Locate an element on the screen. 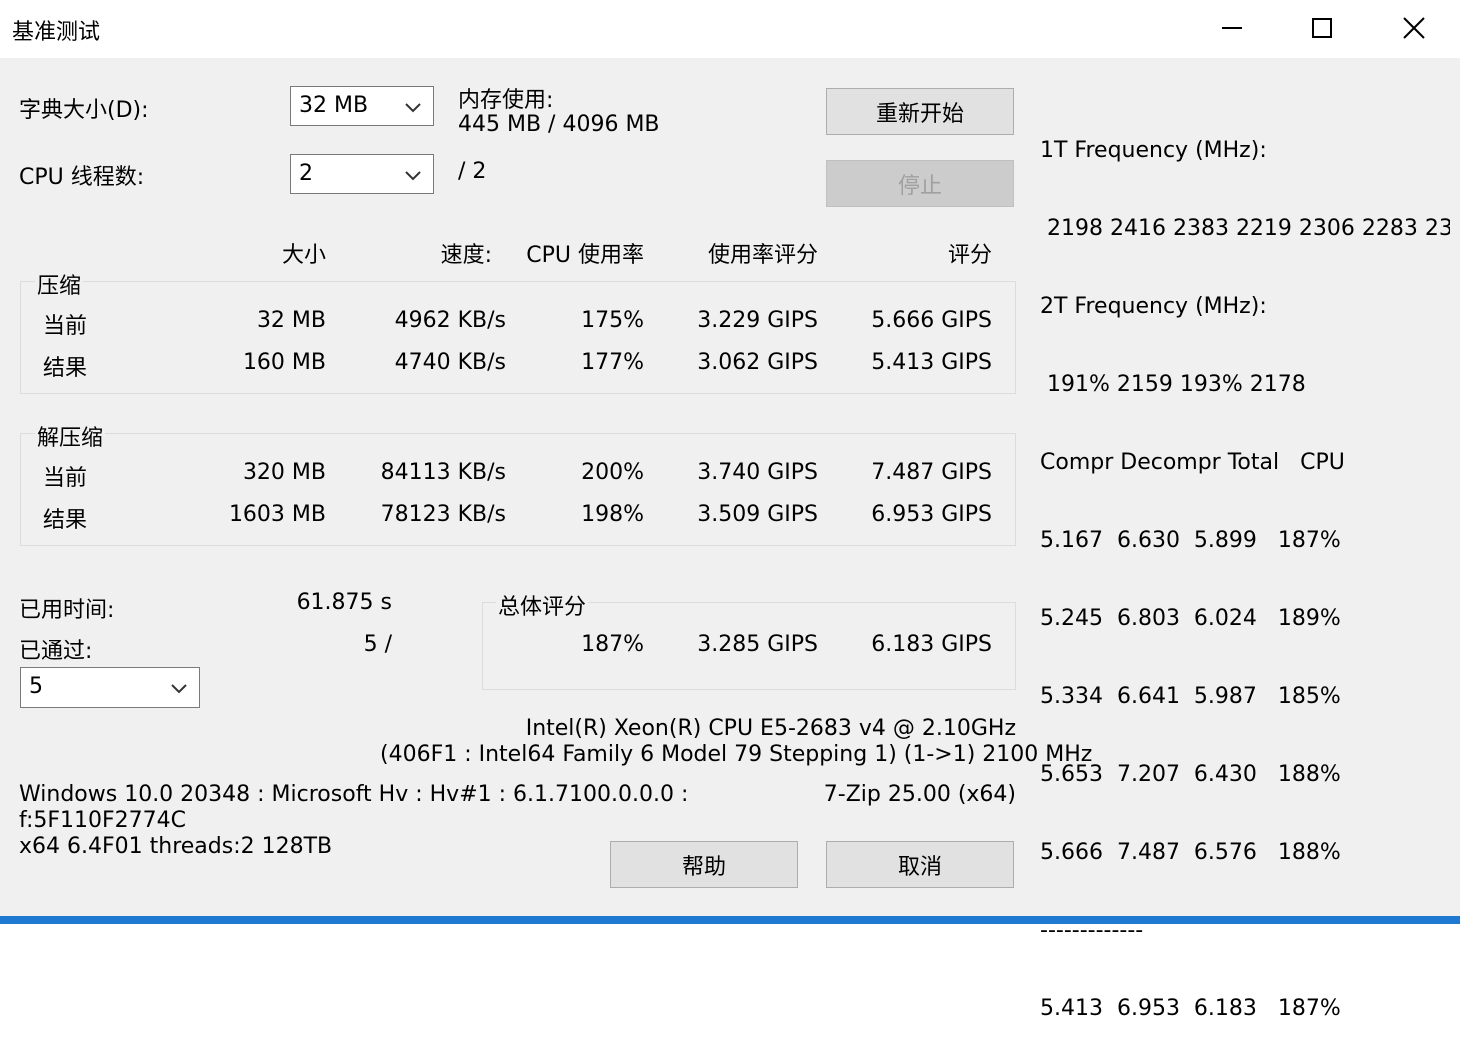 This screenshot has width=1460, height=1048. decompress-result-rating: 6.953 GIPS is located at coordinates (931, 514).